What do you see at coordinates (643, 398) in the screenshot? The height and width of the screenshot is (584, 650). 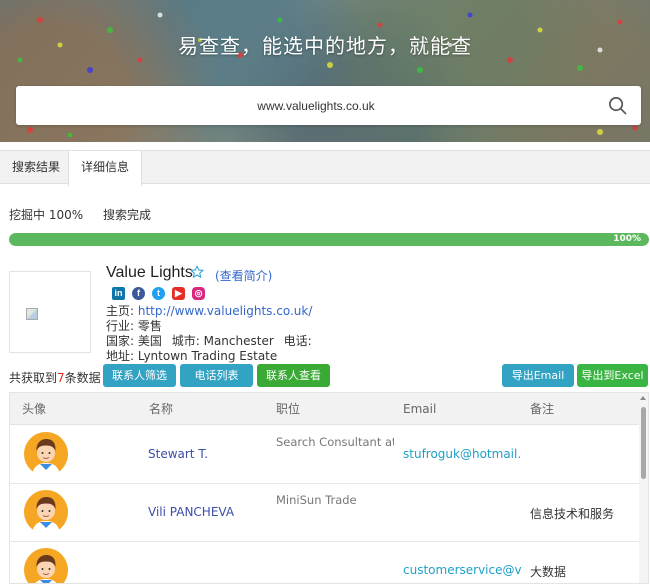 I see `scroll-up-icon` at bounding box center [643, 398].